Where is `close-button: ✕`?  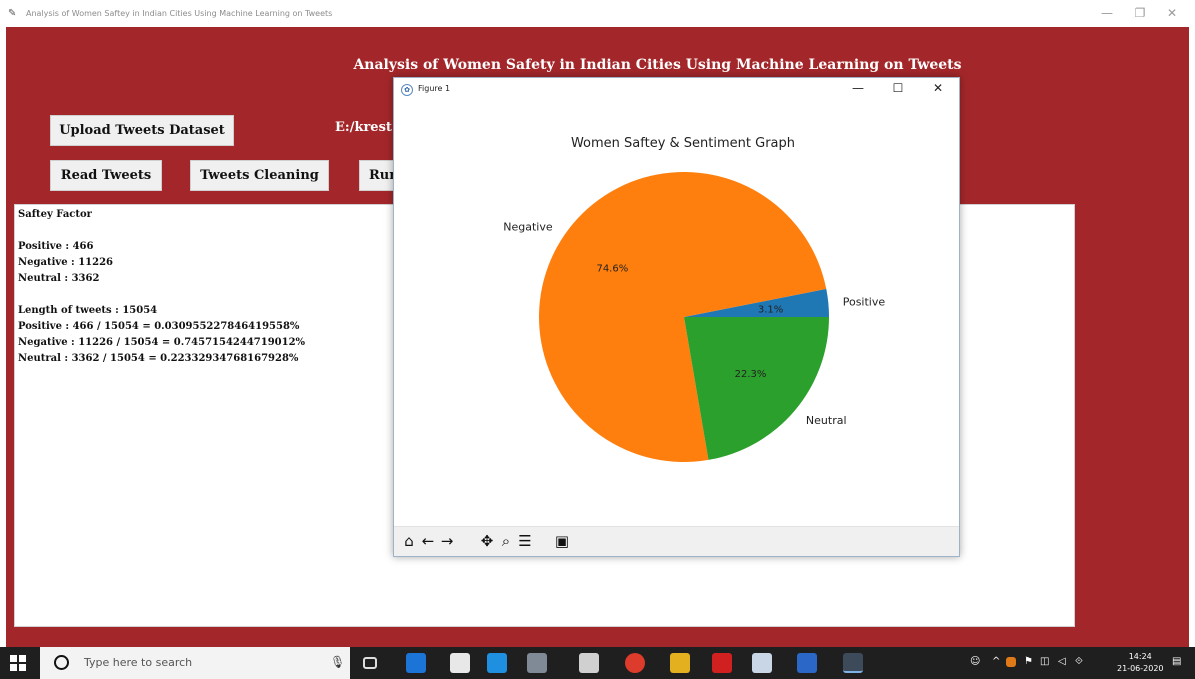 close-button: ✕ is located at coordinates (1172, 13).